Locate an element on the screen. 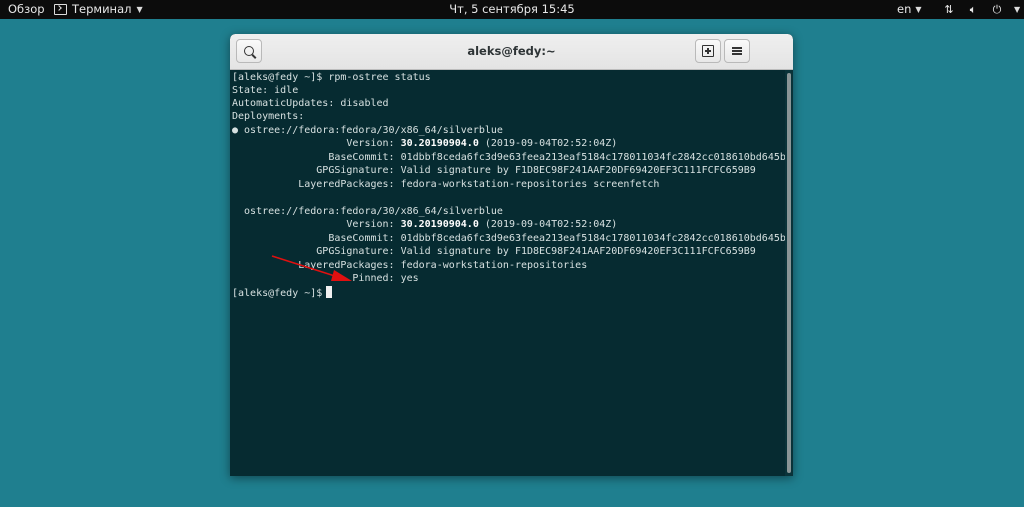  hamburger-menu-icon is located at coordinates (737, 51).